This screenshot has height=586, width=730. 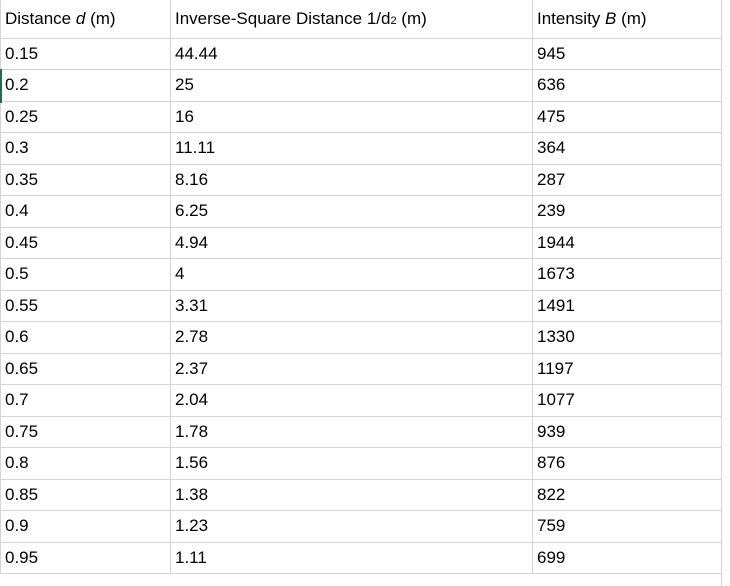 I want to click on cell-intensity: 1197, so click(x=627, y=368).